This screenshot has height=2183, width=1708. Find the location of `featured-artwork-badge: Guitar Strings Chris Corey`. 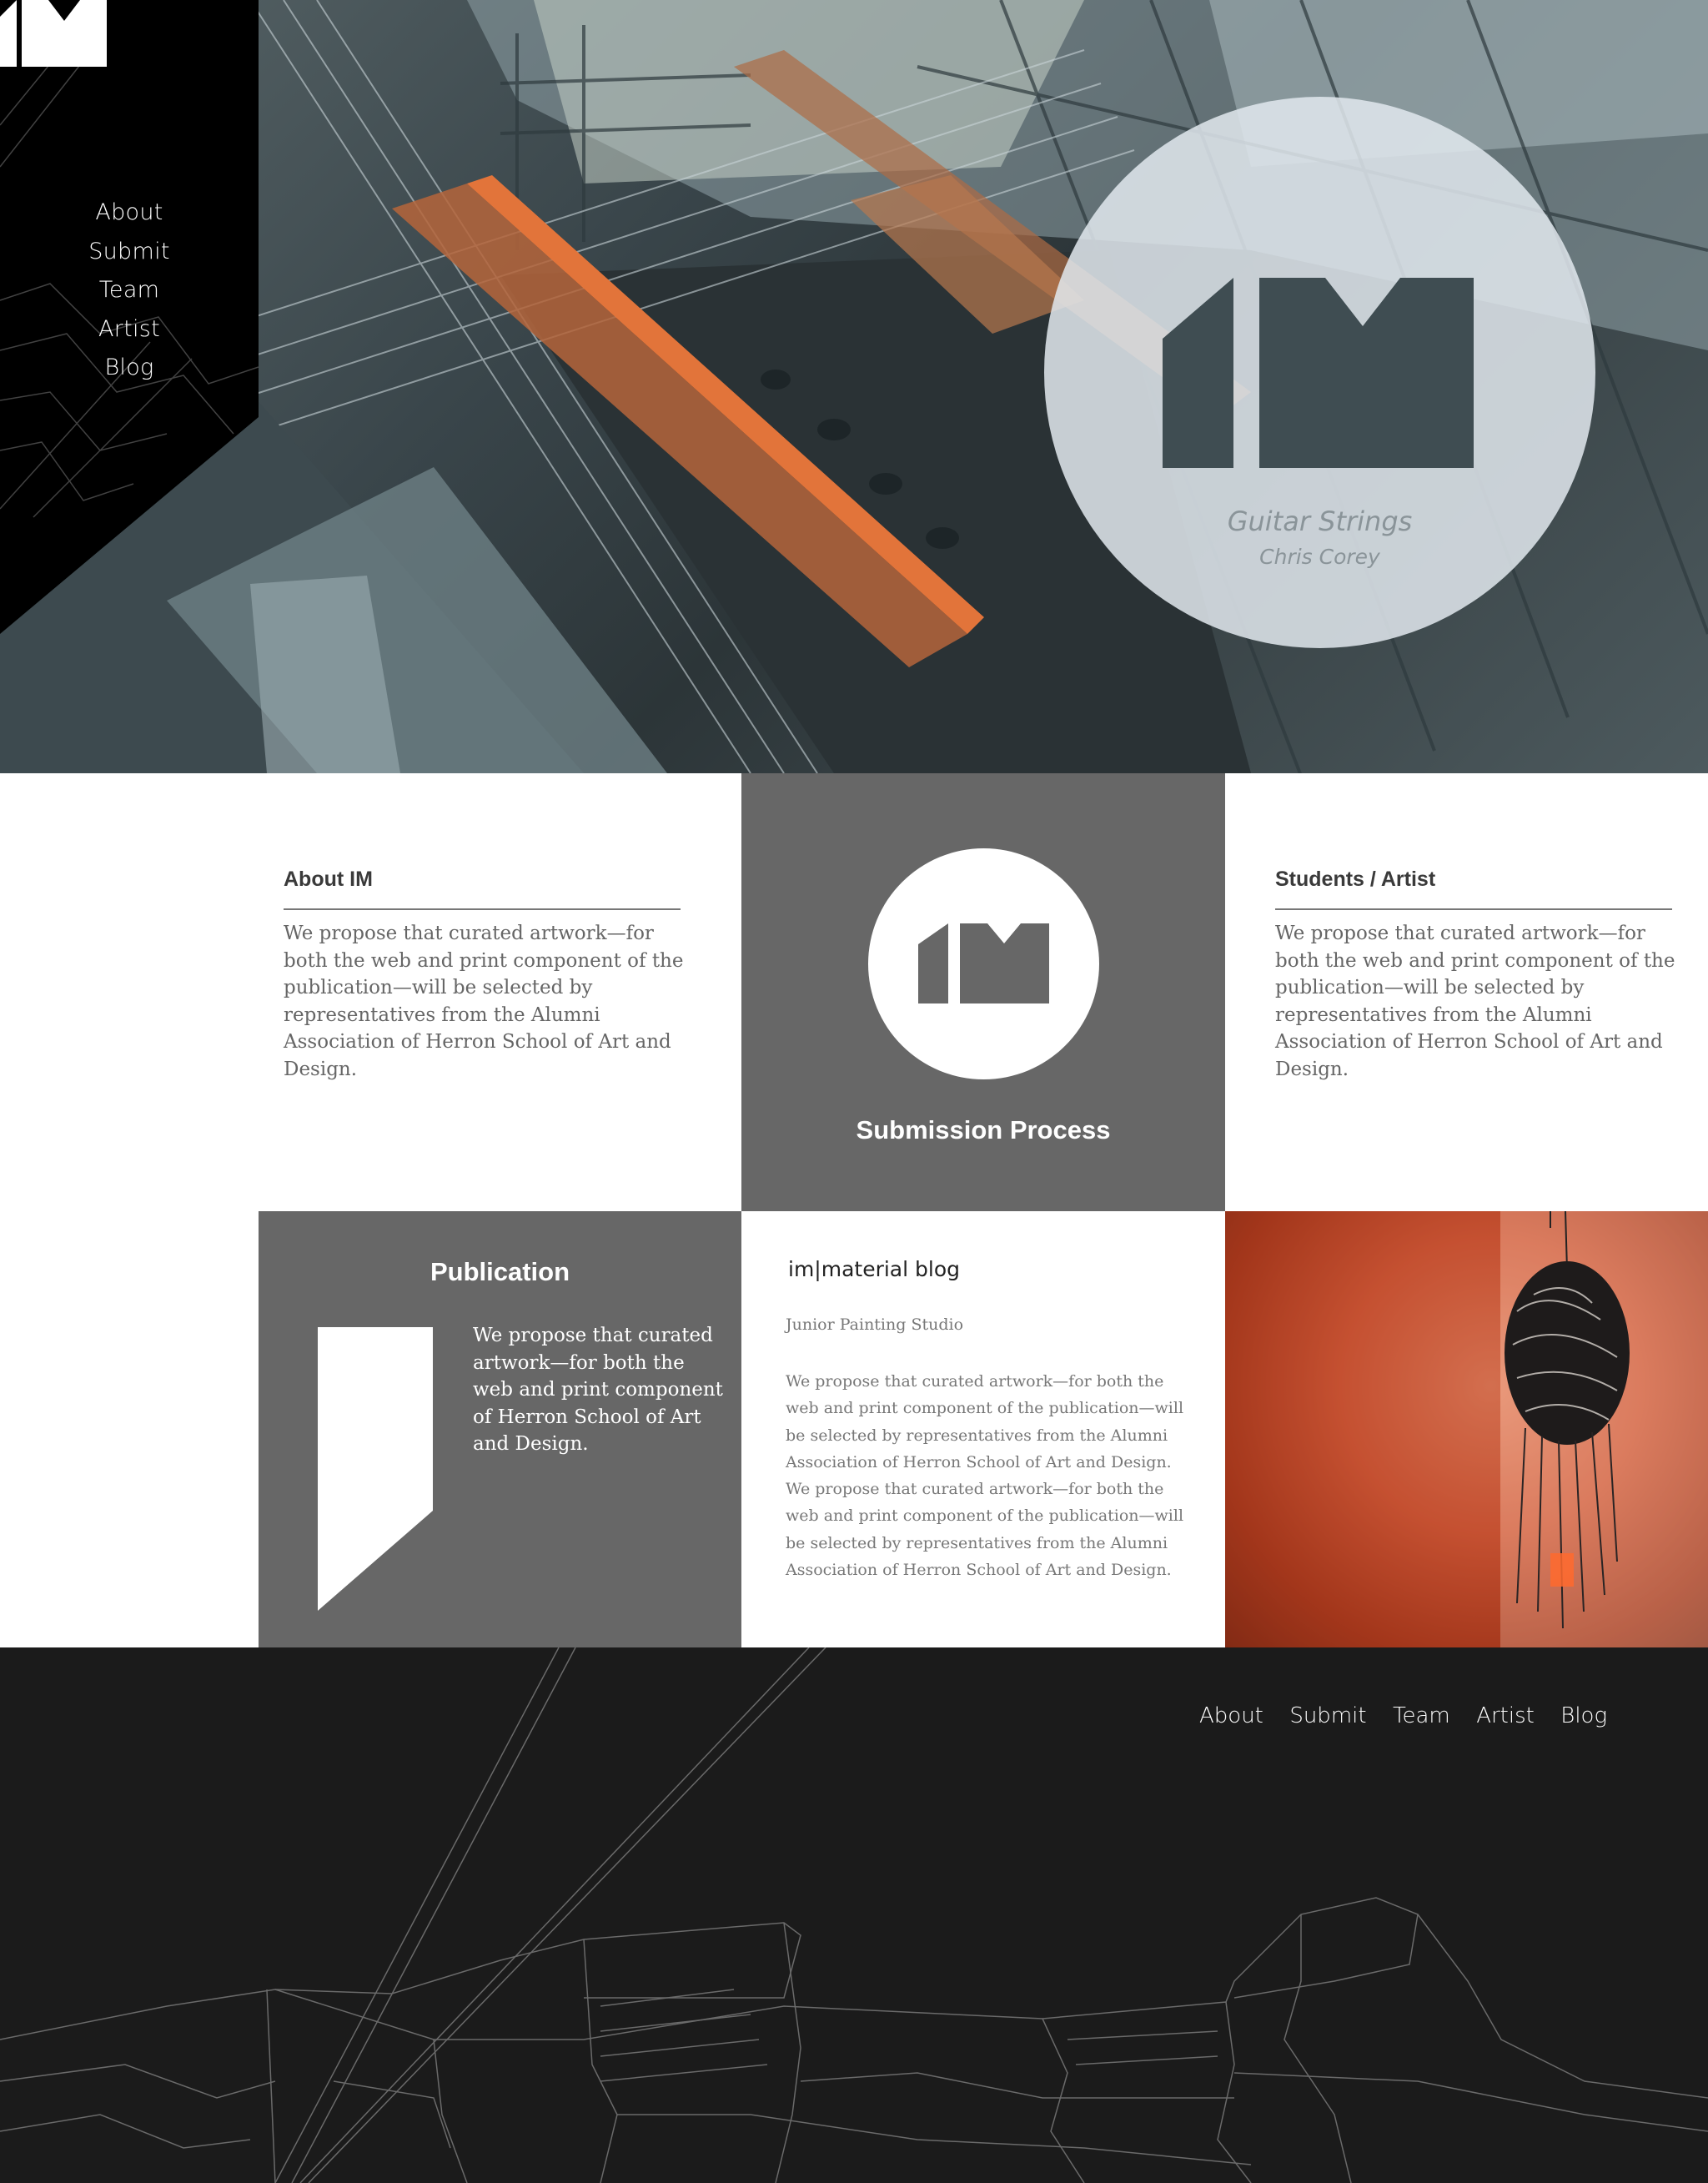

featured-artwork-badge: Guitar Strings Chris Corey is located at coordinates (1319, 372).